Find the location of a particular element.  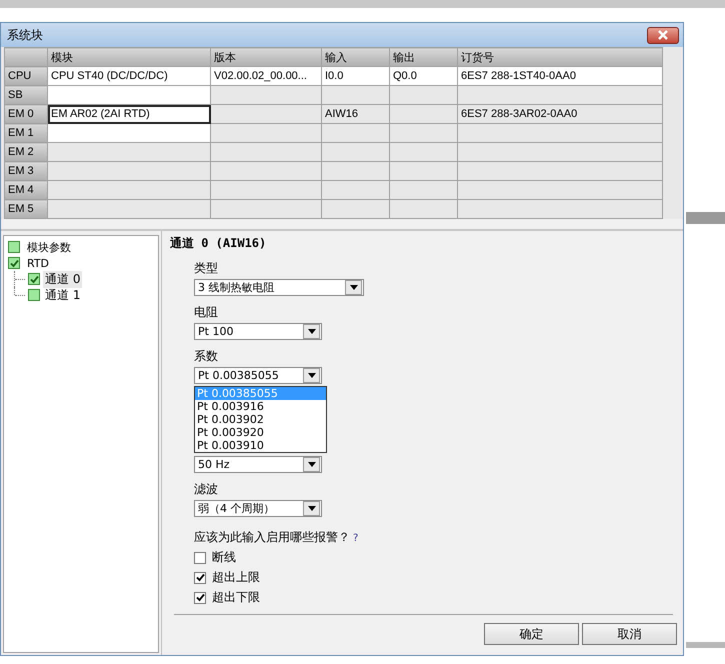

checkbox-label: 超出上限 is located at coordinates (236, 577).